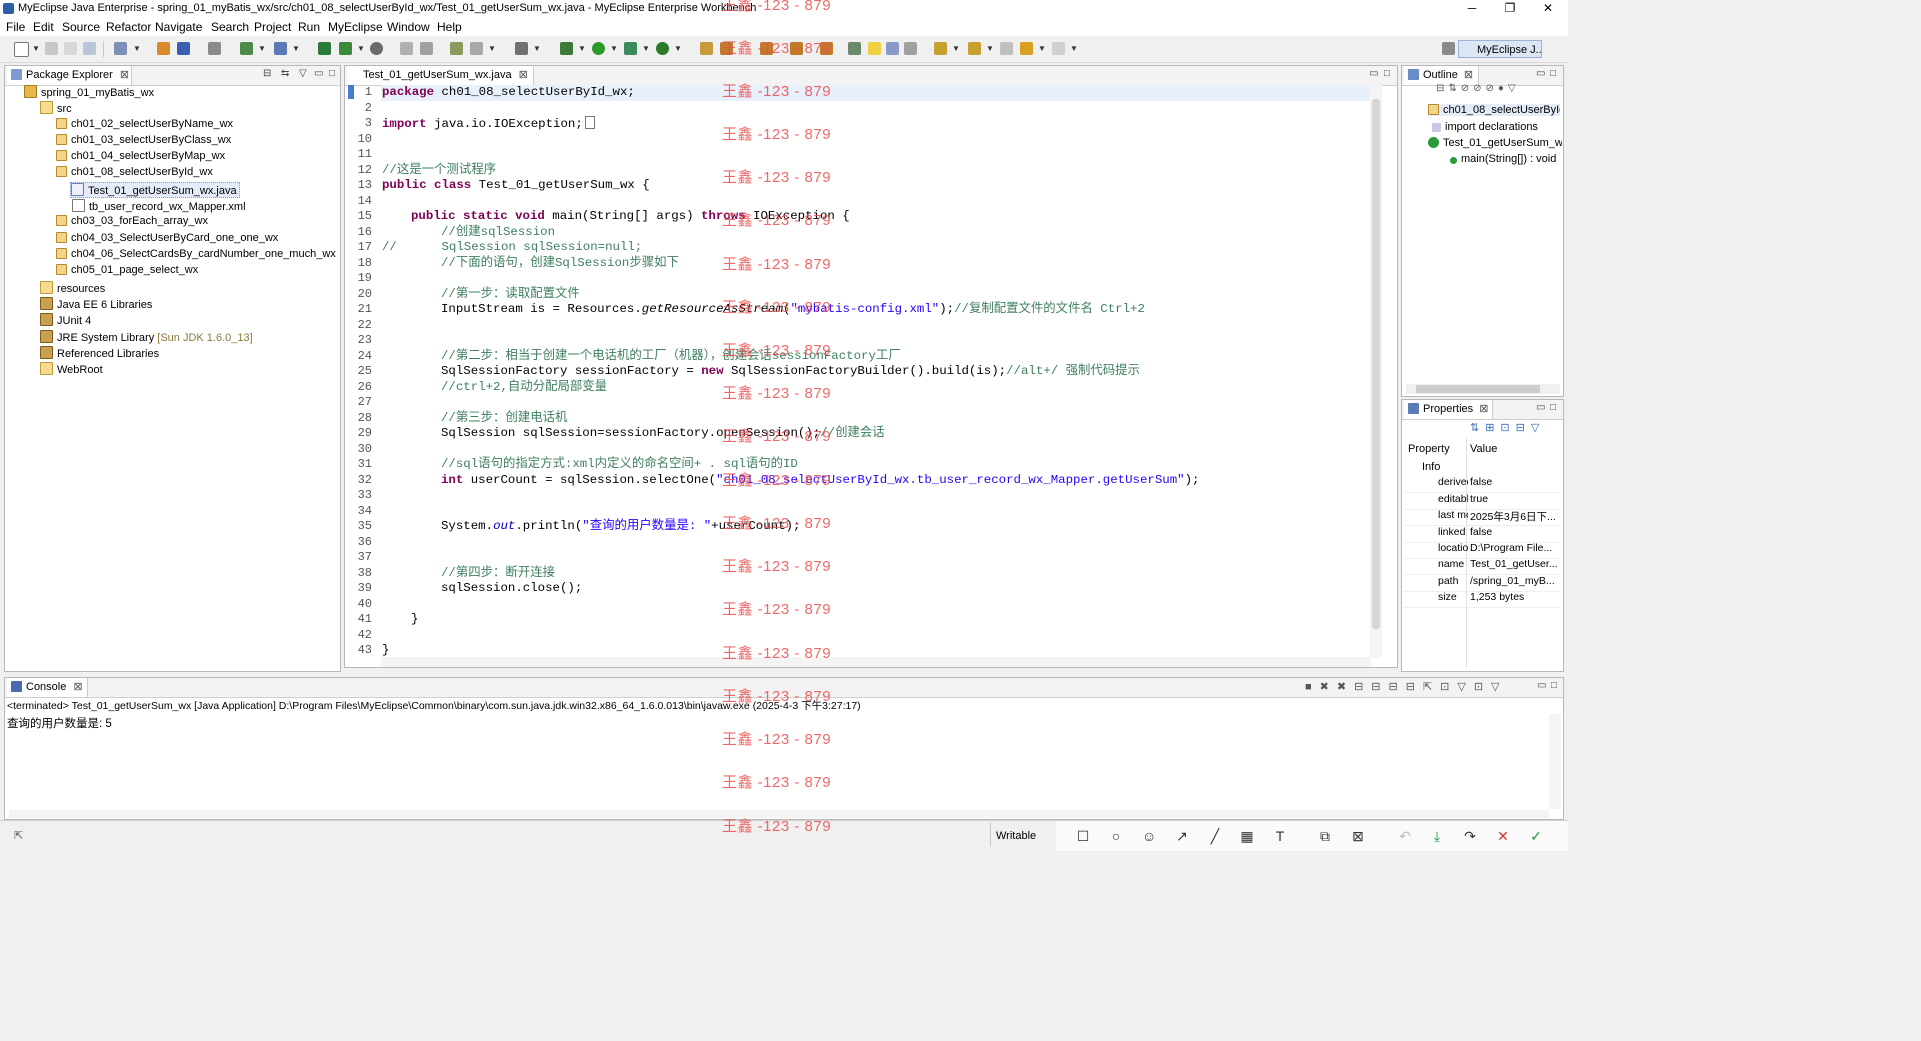  What do you see at coordinates (524, 388) in the screenshot?
I see `comment: //ctrl+2,自动分配局部变量` at bounding box center [524, 388].